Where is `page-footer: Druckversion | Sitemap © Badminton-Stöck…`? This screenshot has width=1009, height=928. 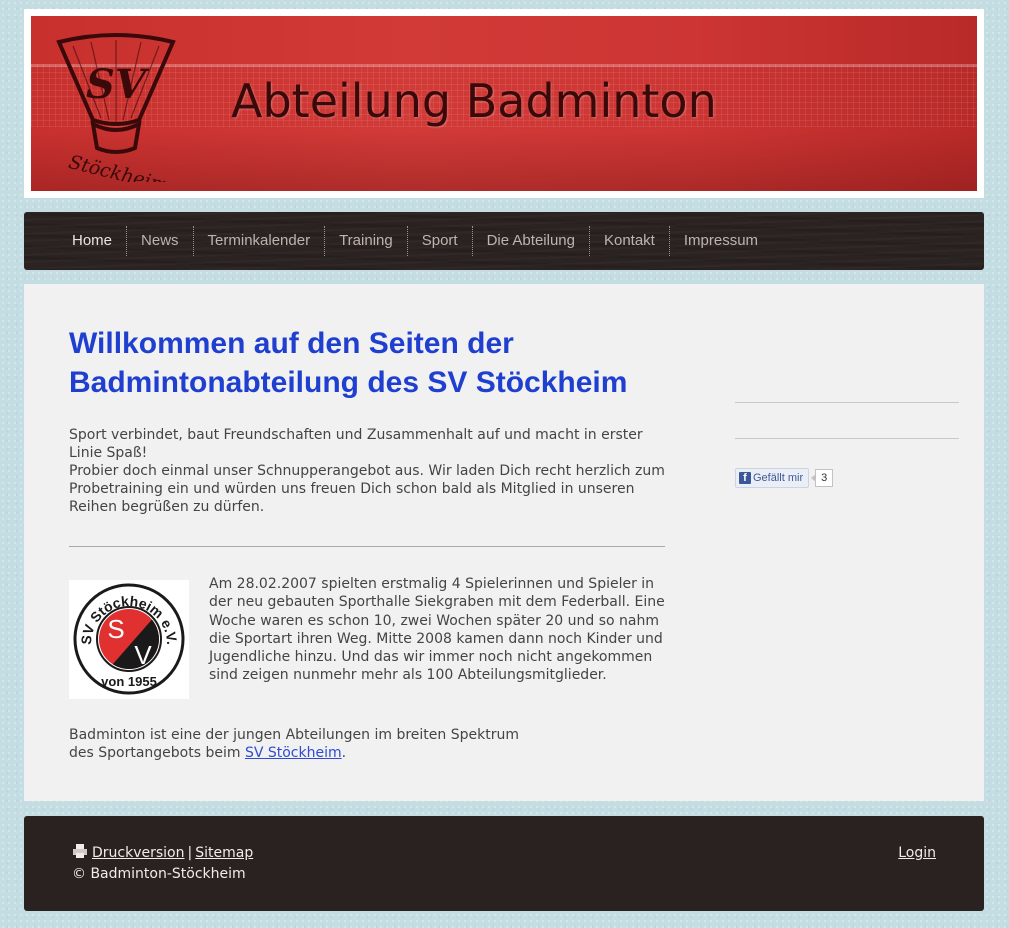 page-footer: Druckversion | Sitemap © Badminton-Stöck… is located at coordinates (504, 863).